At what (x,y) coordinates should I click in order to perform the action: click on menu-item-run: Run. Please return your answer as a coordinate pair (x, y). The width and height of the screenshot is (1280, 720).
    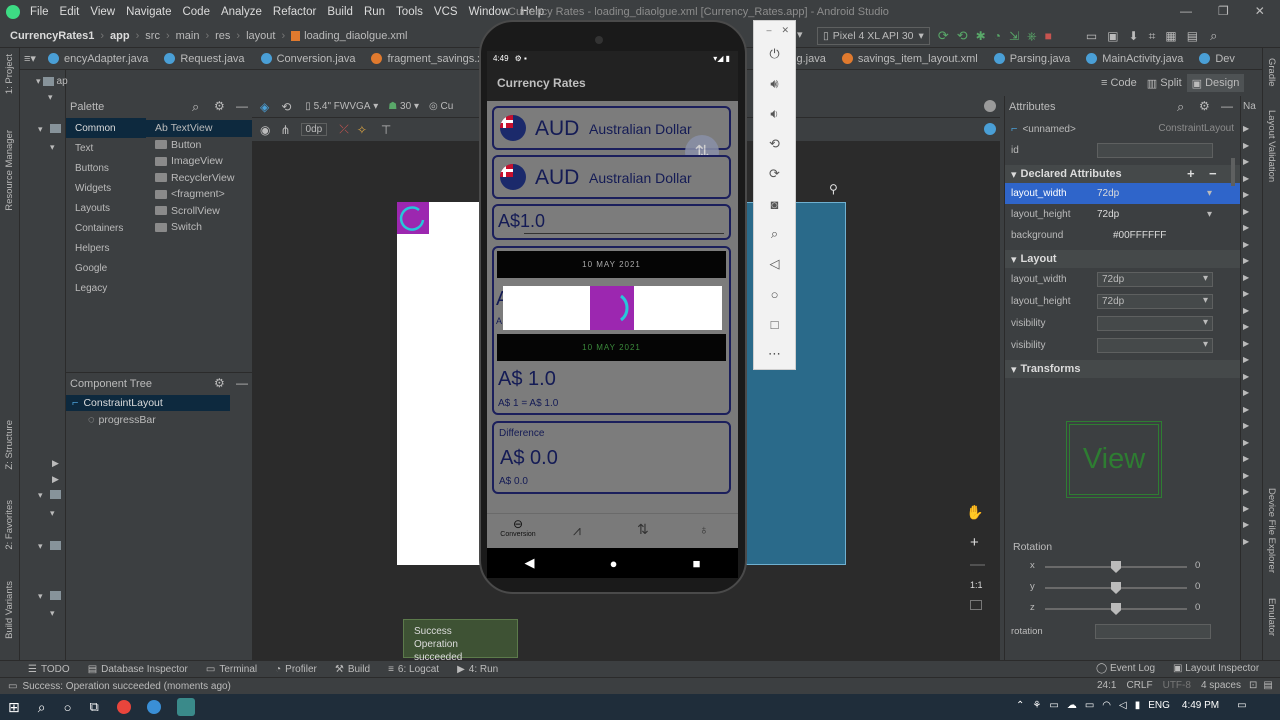
    Looking at the image, I should click on (374, 12).